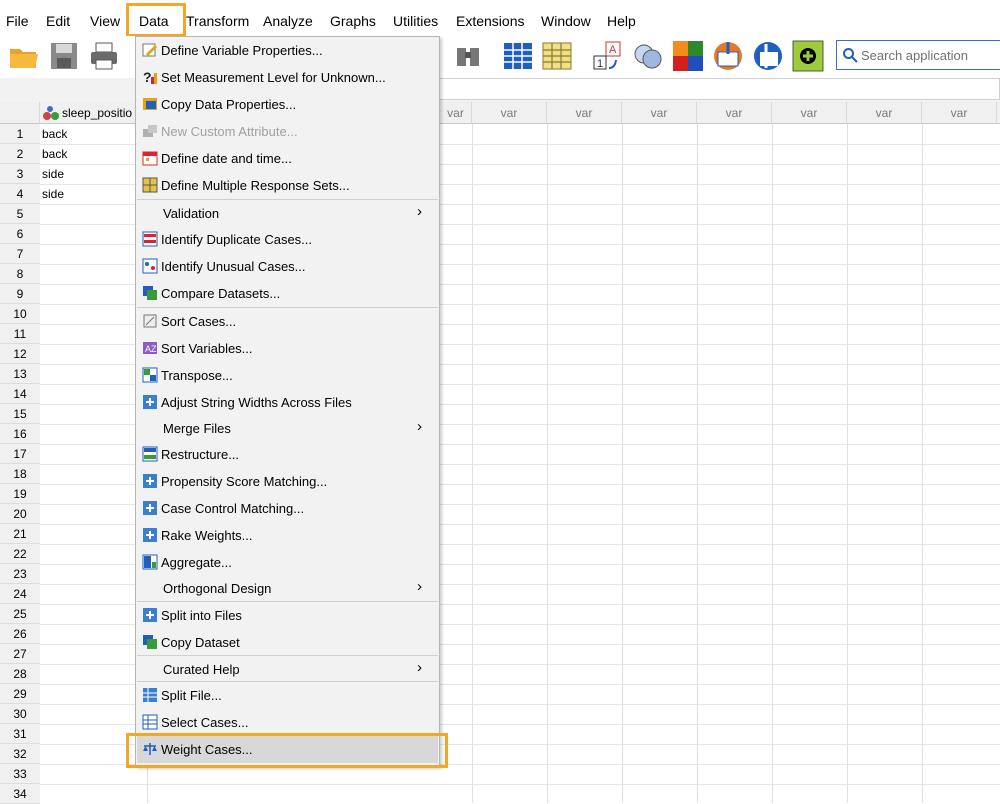 Image resolution: width=1000 pixels, height=804 pixels. I want to click on extension-add-icon, so click(808, 56).